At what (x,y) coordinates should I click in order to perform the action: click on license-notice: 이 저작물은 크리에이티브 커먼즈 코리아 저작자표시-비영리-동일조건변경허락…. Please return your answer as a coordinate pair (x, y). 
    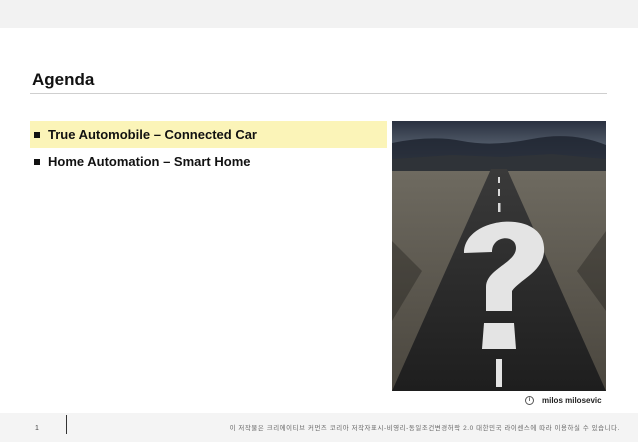
    Looking at the image, I should click on (424, 428).